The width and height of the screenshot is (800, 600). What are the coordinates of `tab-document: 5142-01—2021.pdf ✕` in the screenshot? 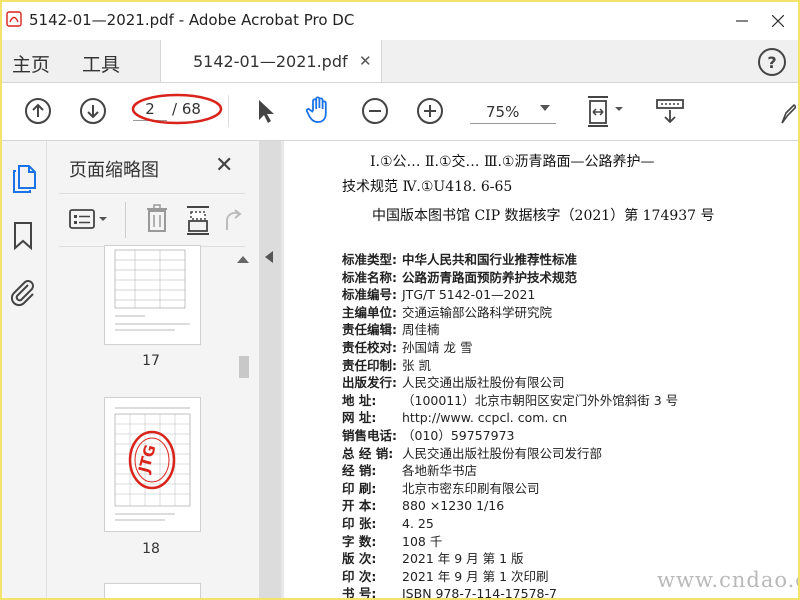 It's located at (271, 61).